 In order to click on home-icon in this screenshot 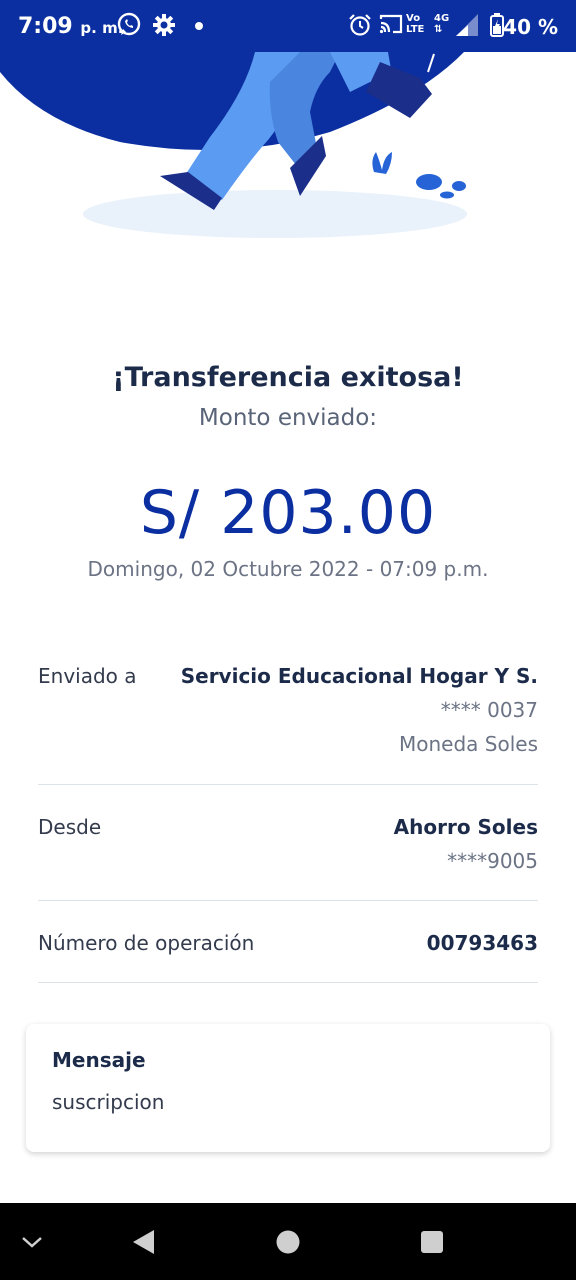, I will do `click(288, 1241)`.